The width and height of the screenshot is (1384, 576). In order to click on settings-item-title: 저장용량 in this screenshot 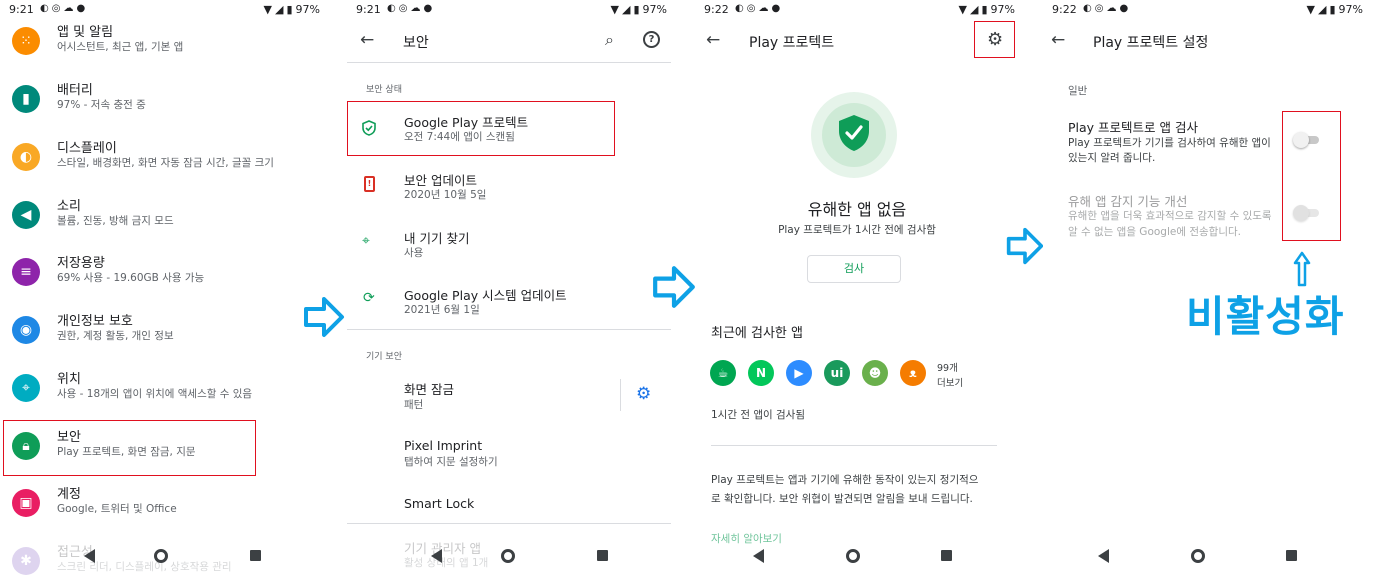, I will do `click(81, 263)`.